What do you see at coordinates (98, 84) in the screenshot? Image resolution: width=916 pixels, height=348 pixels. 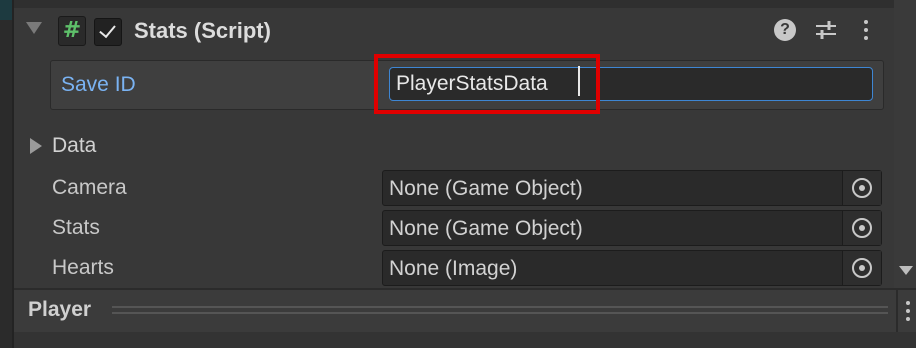 I see `save-id-label: Save ID` at bounding box center [98, 84].